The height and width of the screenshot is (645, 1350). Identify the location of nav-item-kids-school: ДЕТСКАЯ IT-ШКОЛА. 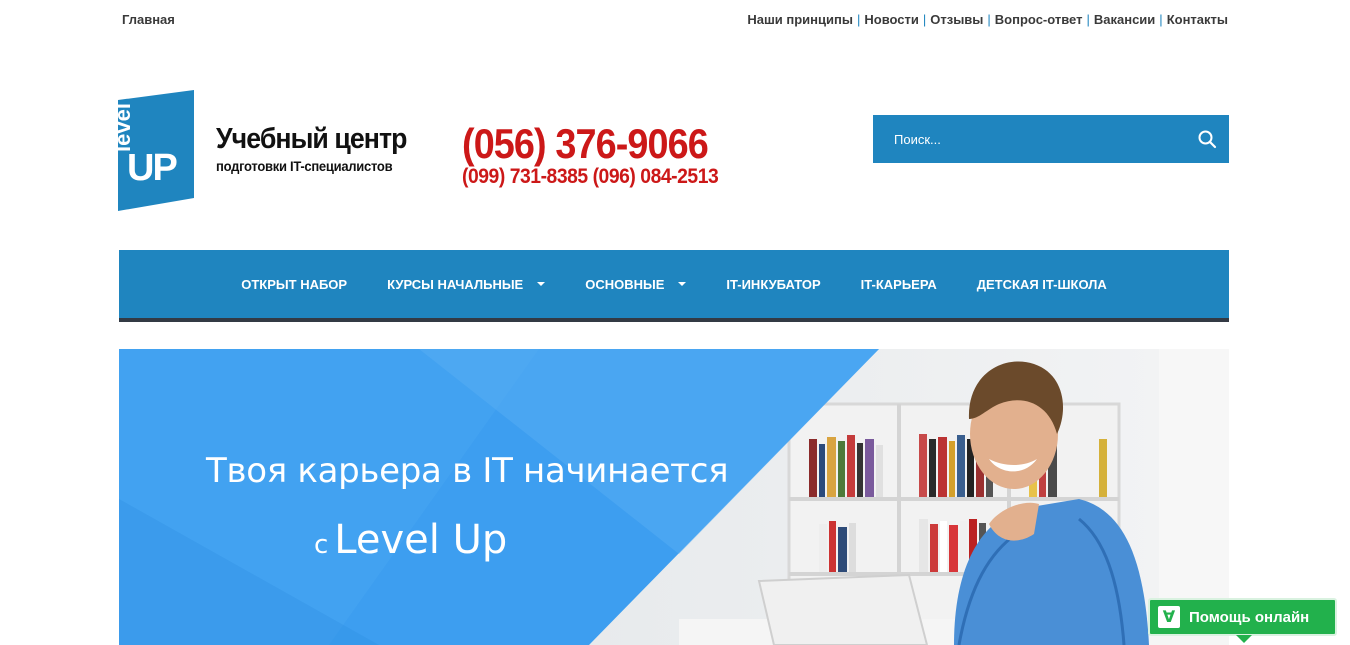
(1042, 284).